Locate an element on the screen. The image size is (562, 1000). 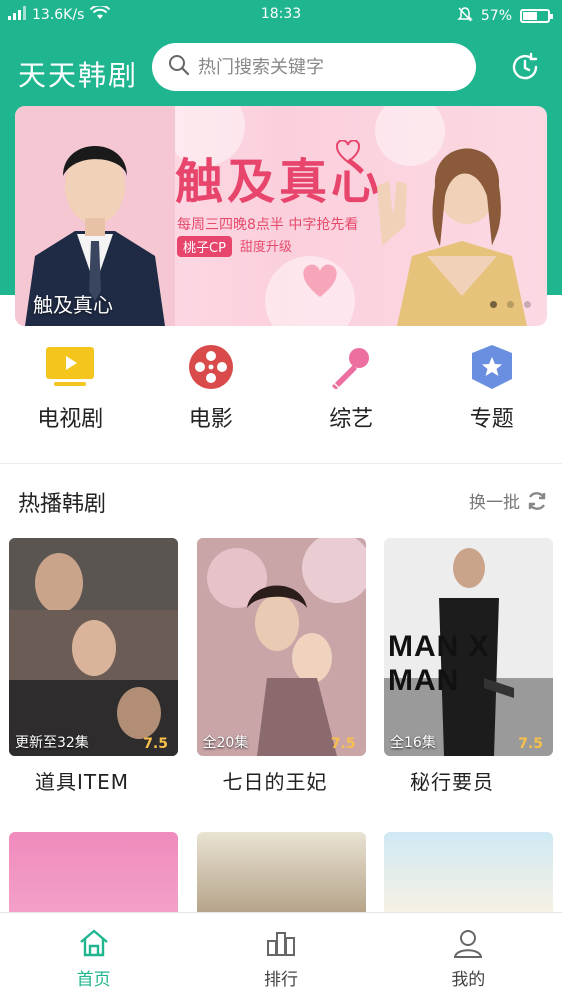
category-movie: 电影 is located at coordinates (211, 395).